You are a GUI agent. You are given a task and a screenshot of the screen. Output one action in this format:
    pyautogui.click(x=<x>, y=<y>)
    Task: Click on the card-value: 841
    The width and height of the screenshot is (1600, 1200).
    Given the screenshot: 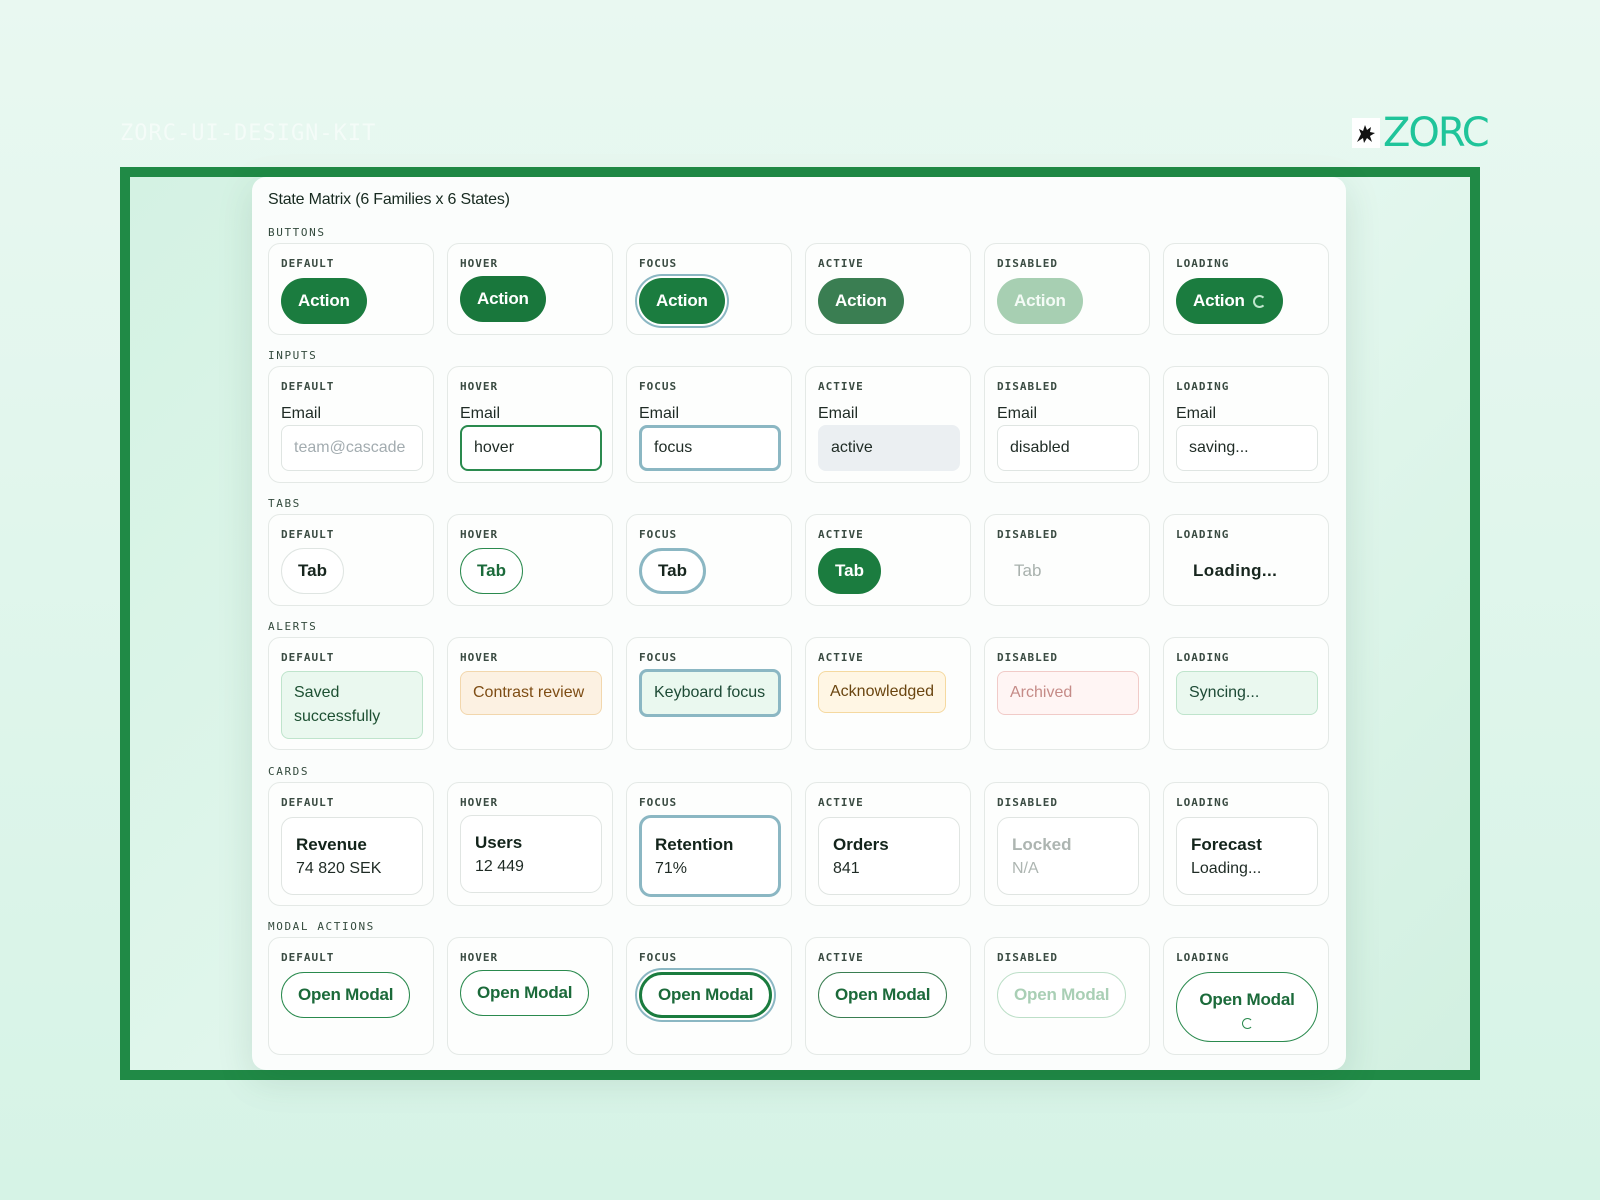 What is the action you would take?
    pyautogui.click(x=846, y=868)
    